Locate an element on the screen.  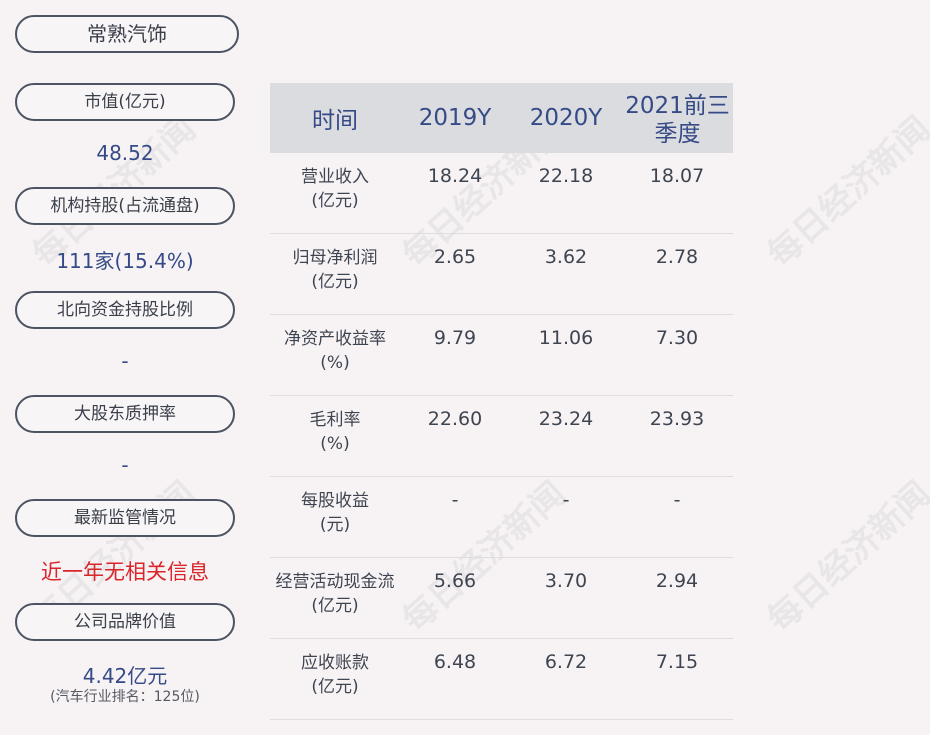
table-row: 归母净利润 (亿元) 2.65 3.62 2.78 is located at coordinates (501, 274).